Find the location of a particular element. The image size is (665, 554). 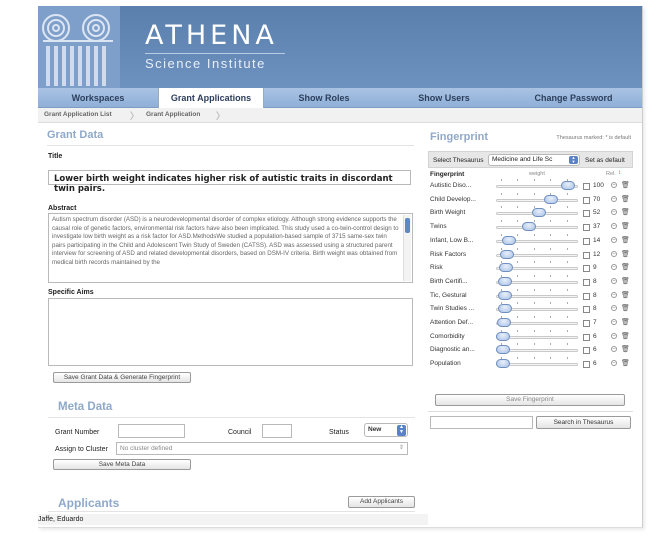

breadcrumb-grant-application: Grant Application is located at coordinates (173, 114).